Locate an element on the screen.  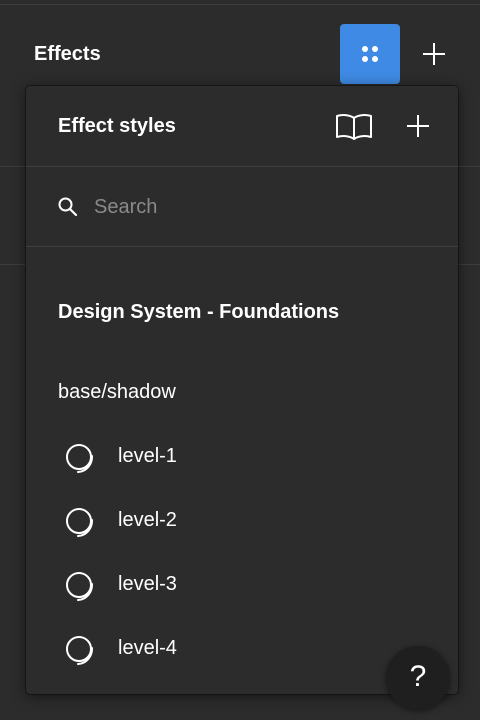
style-item-level-2: level-2 is located at coordinates (242, 520).